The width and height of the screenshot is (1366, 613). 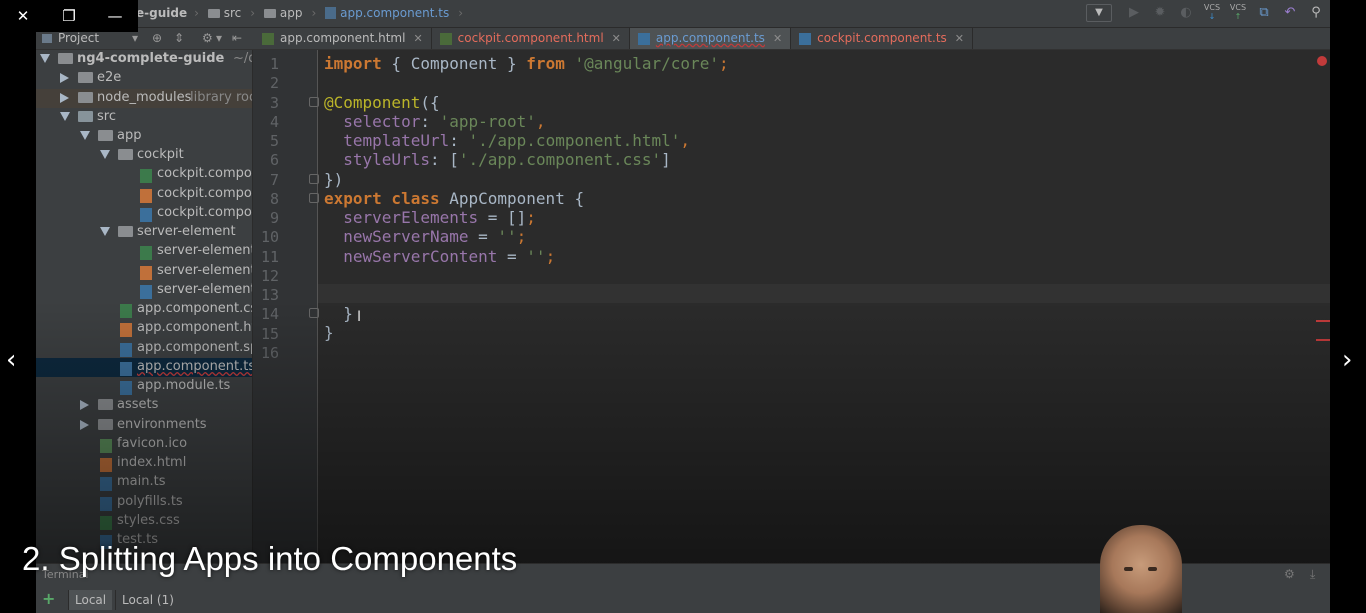 I want to click on tree-item-app-component-spec: app.component.sp, so click(x=144, y=348).